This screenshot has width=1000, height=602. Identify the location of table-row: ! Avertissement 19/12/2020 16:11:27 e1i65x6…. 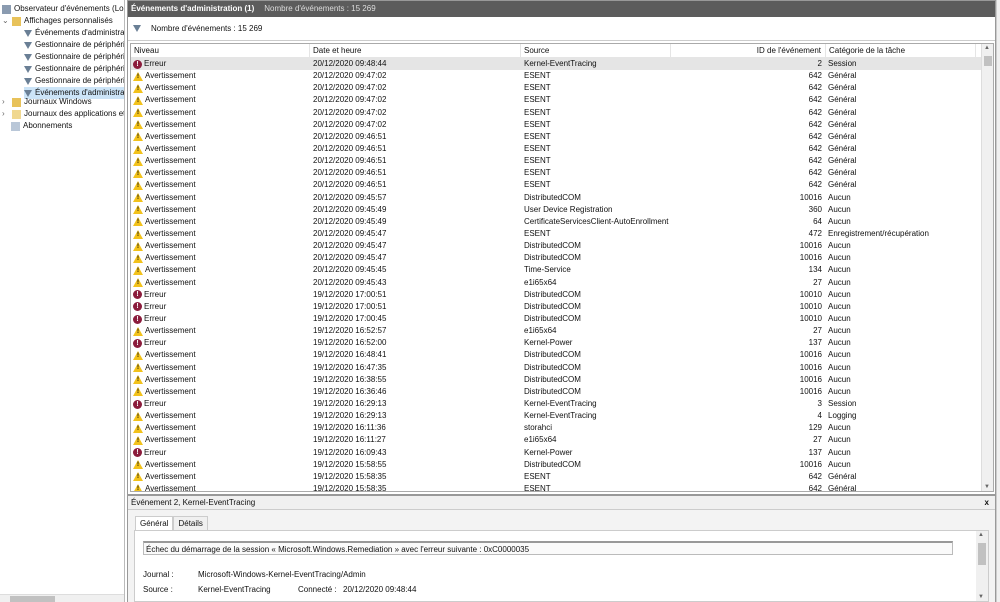
(562, 440).